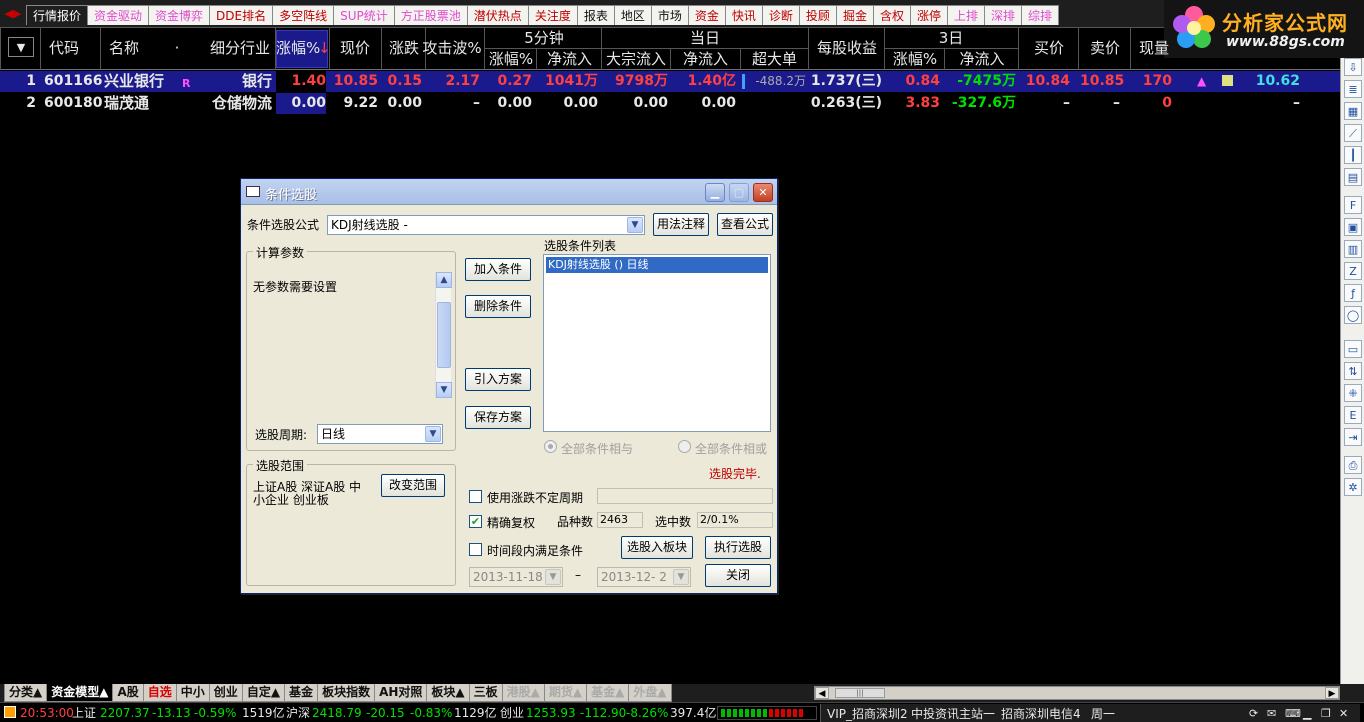 The image size is (1364, 722). I want to click on header-5min-net: 净流入, so click(569, 59).